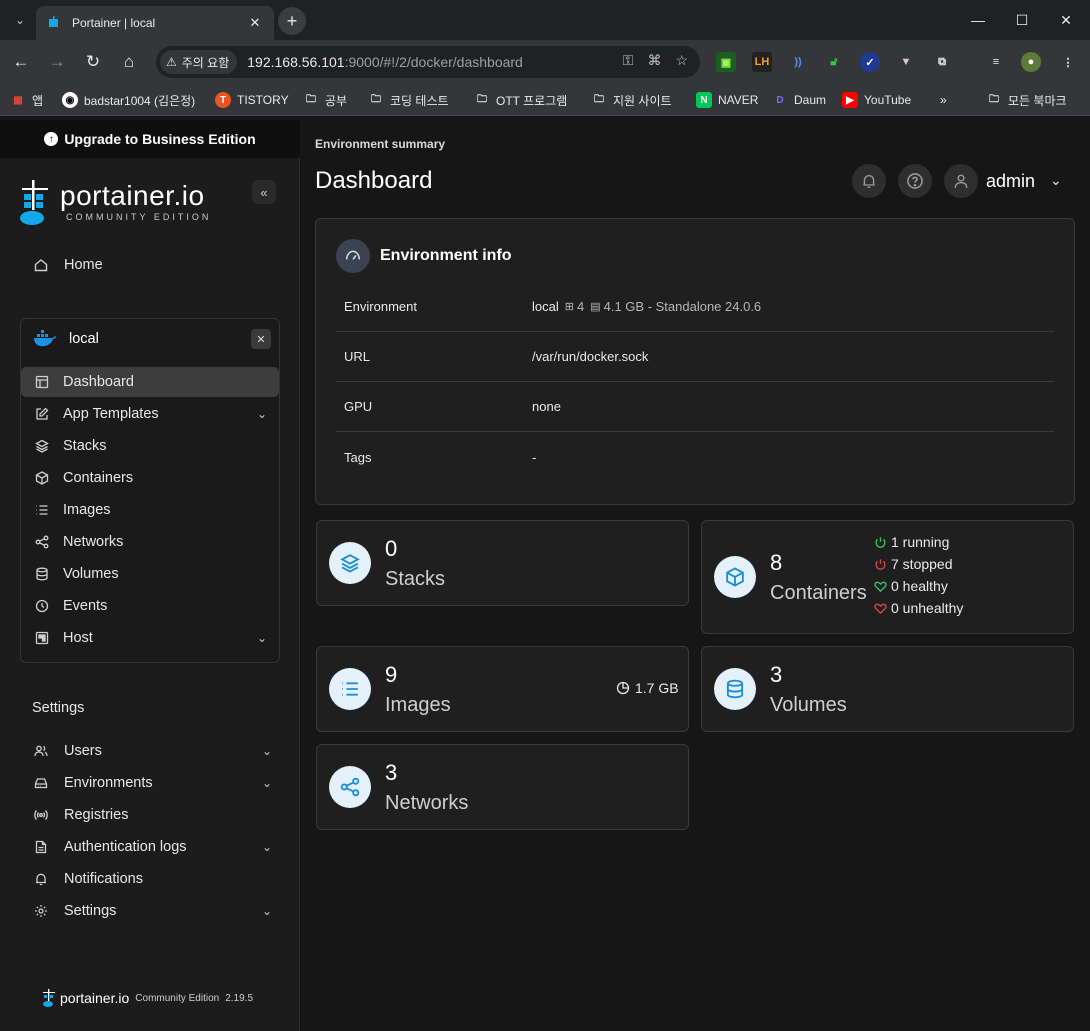  I want to click on sidebar-item-authentication-logs: Authentication logs ⌄, so click(157, 847).